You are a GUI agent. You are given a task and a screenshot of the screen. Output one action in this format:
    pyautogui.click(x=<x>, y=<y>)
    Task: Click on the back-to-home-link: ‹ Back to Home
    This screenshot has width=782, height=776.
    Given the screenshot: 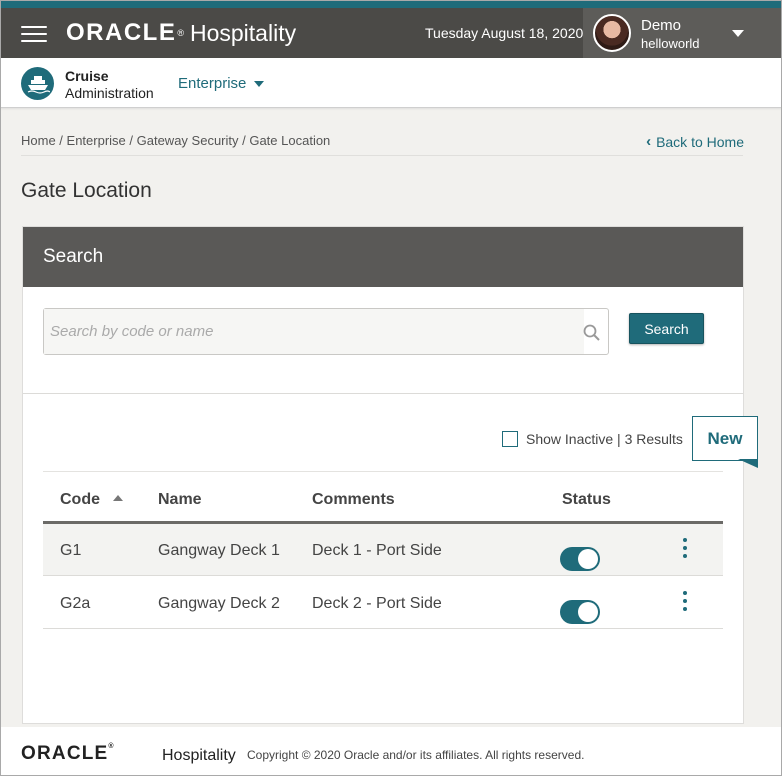 What is the action you would take?
    pyautogui.click(x=695, y=141)
    